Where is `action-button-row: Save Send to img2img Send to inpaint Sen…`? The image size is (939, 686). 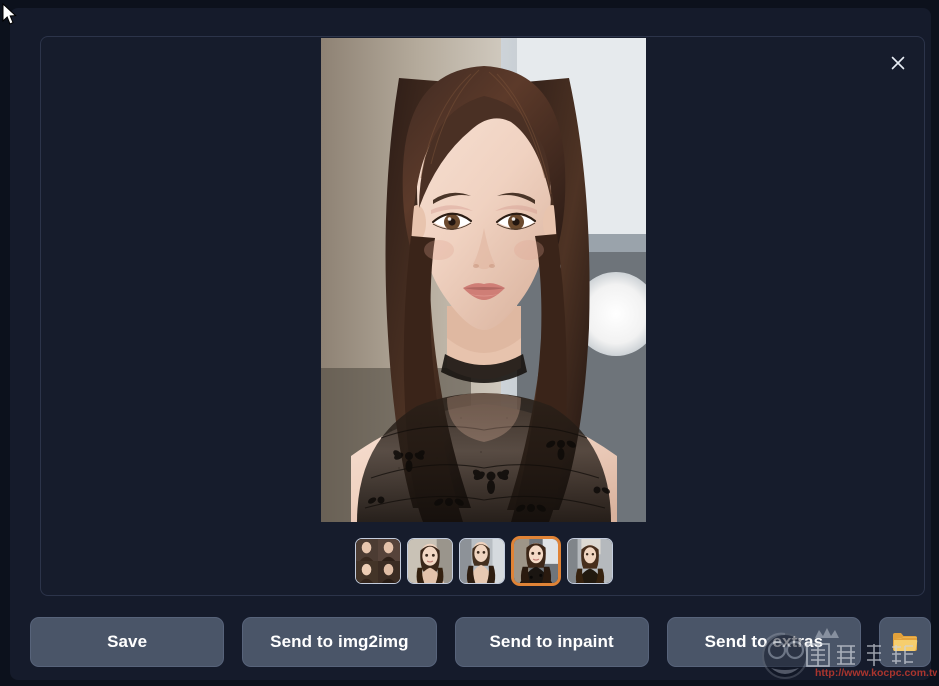 action-button-row: Save Send to img2img Send to inpaint Sen… is located at coordinates (480, 642).